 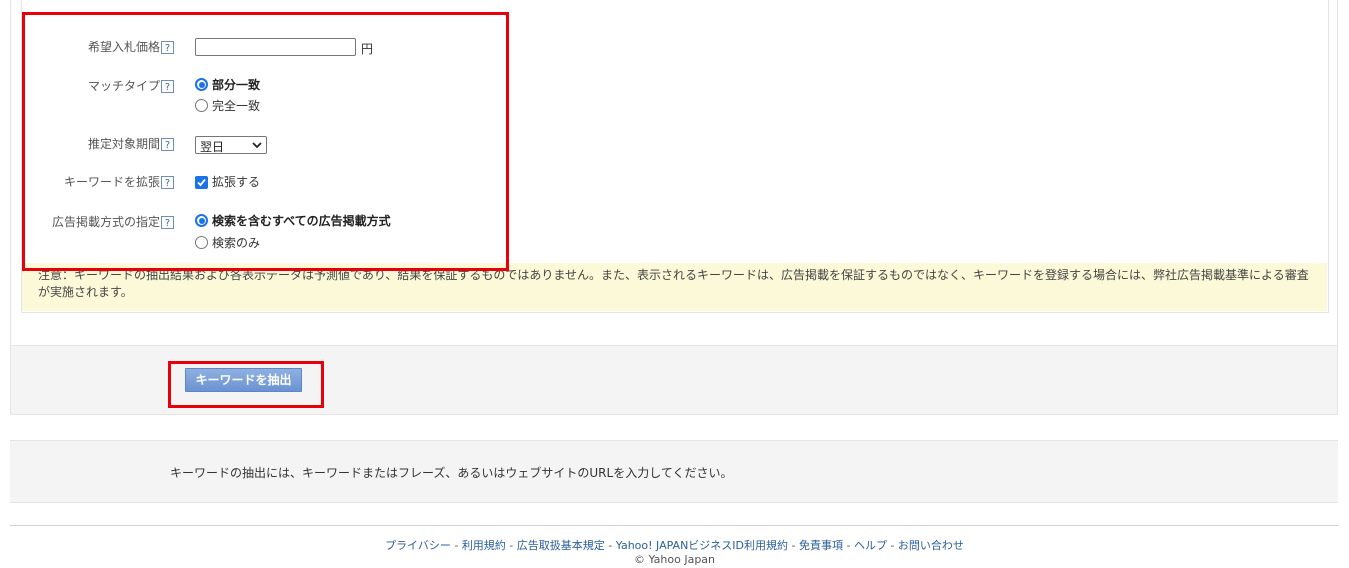 I want to click on period-label: 推定対象期間, so click(x=123, y=144).